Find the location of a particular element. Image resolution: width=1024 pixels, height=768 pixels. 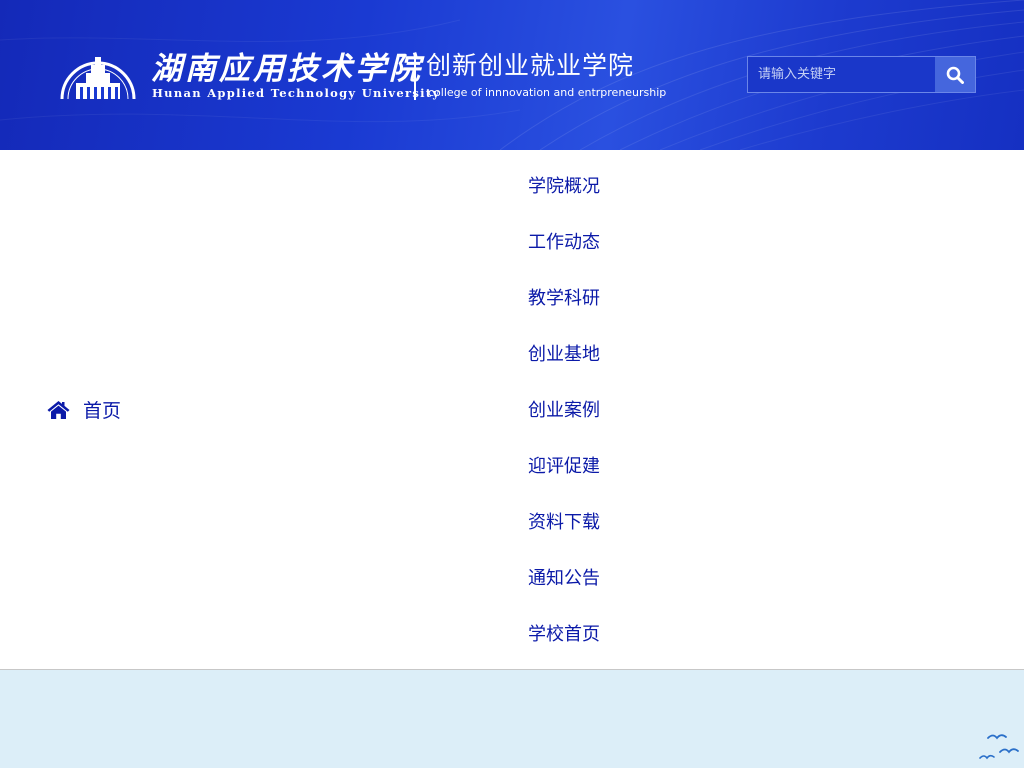

home-icon is located at coordinates (58, 410).